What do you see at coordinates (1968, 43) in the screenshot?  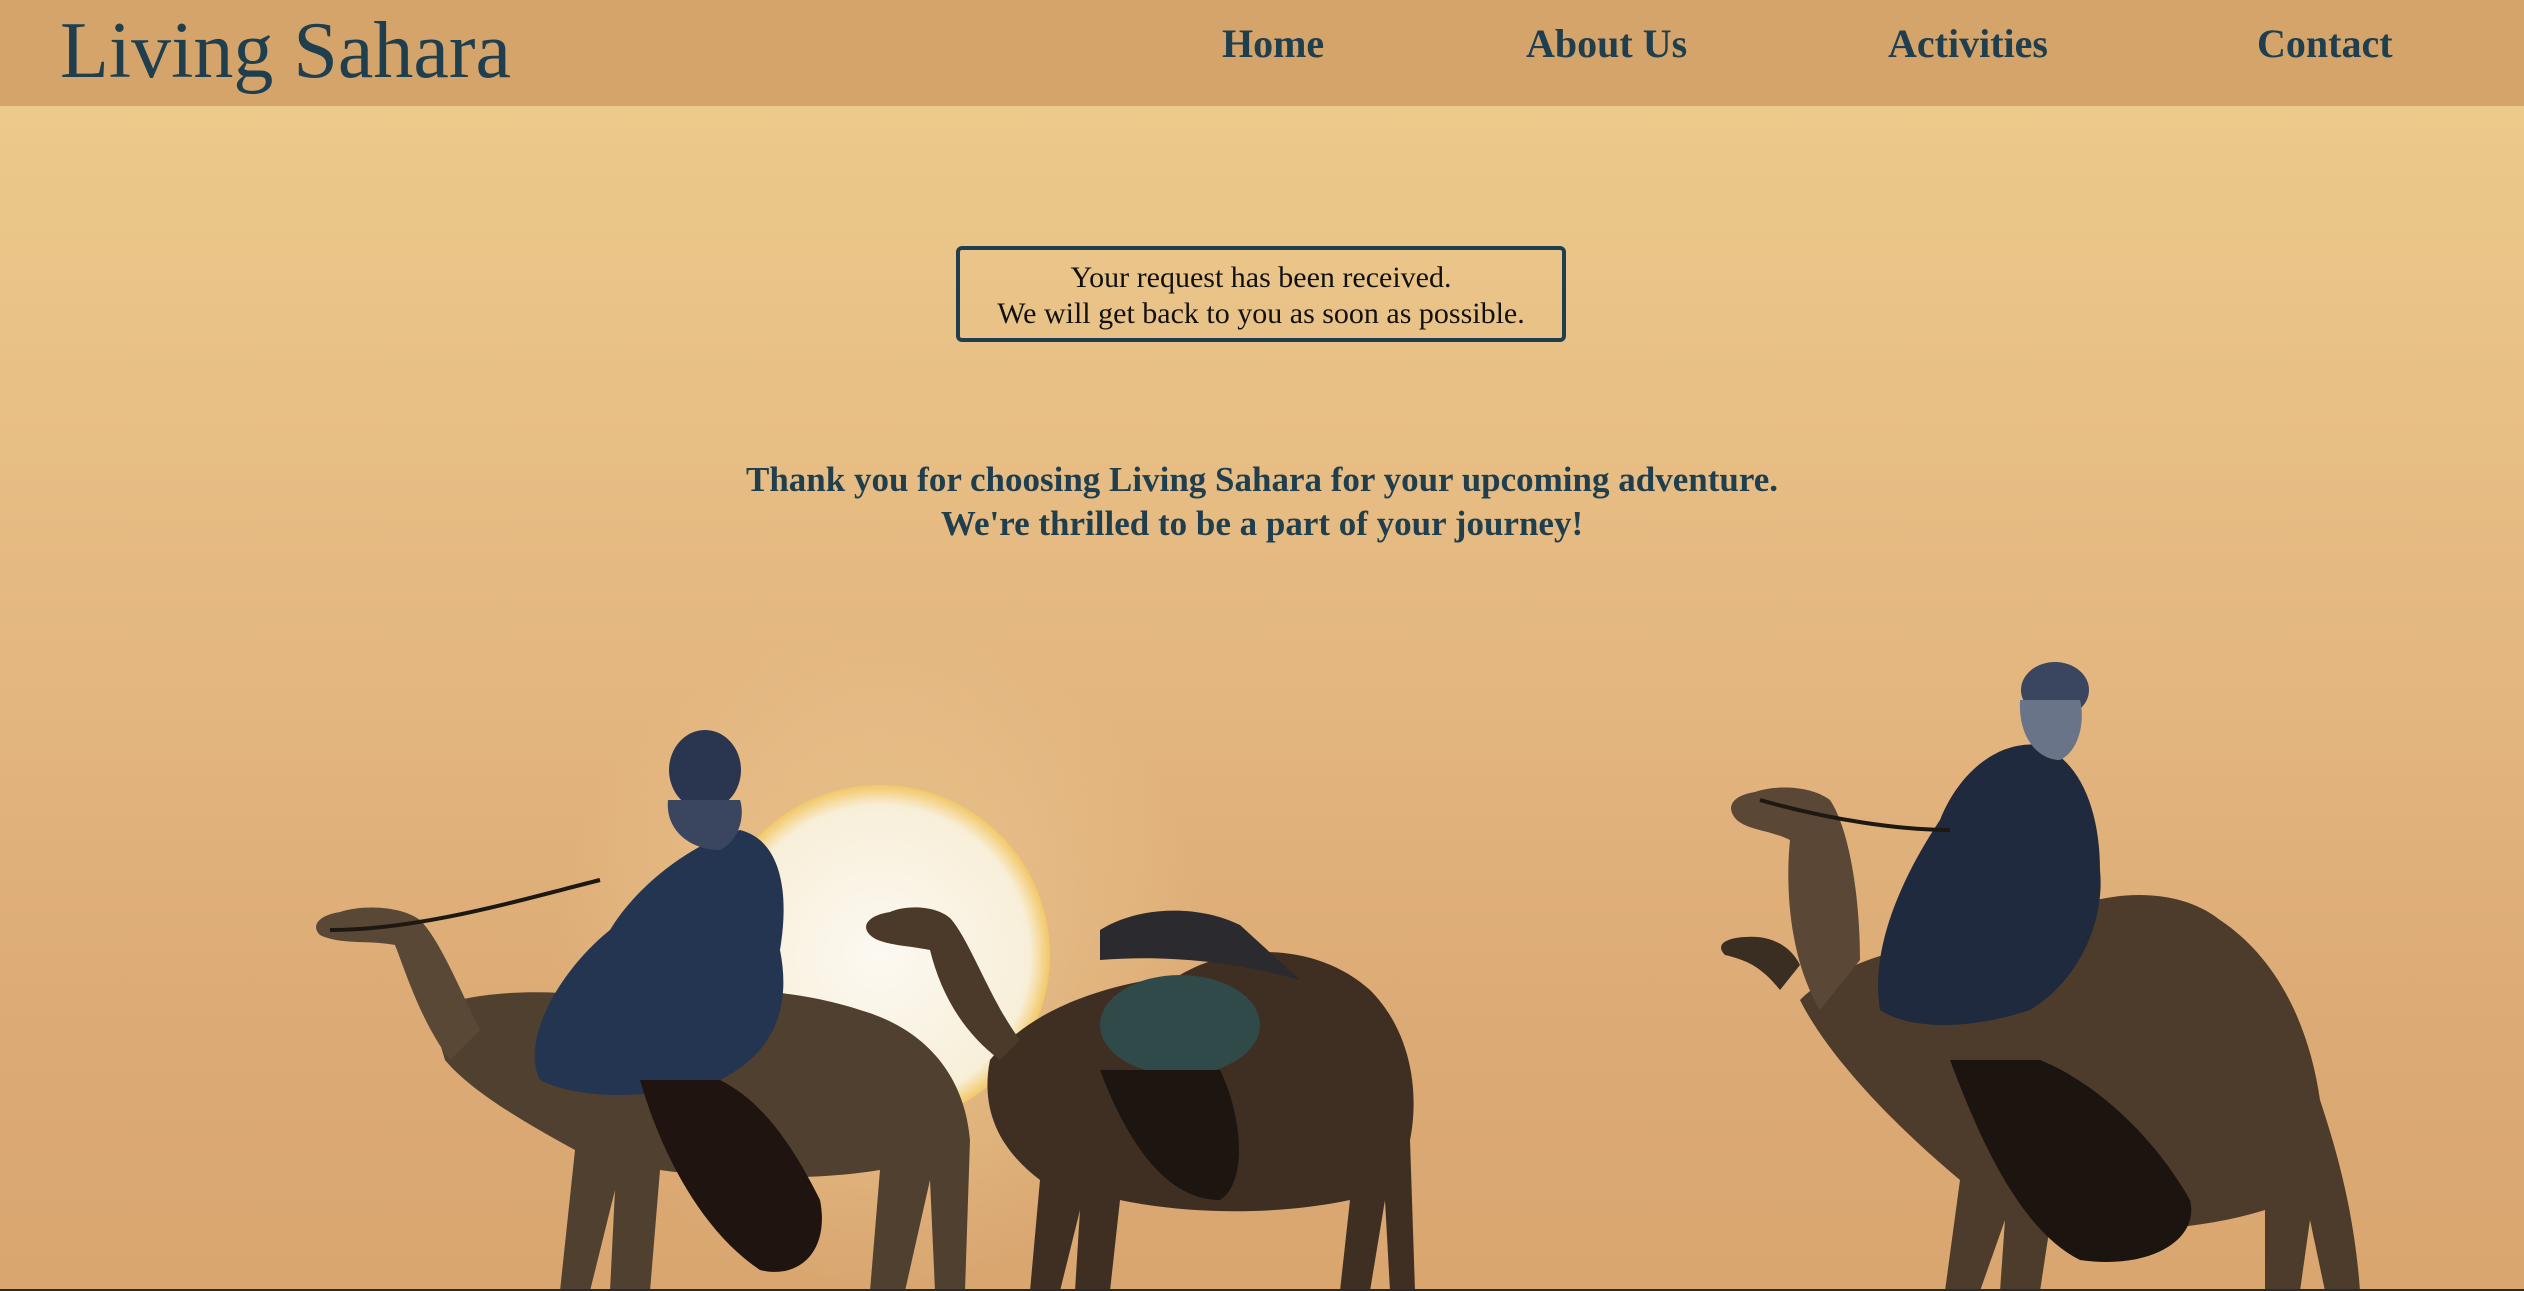 I see `nav-link-activities: Activities` at bounding box center [1968, 43].